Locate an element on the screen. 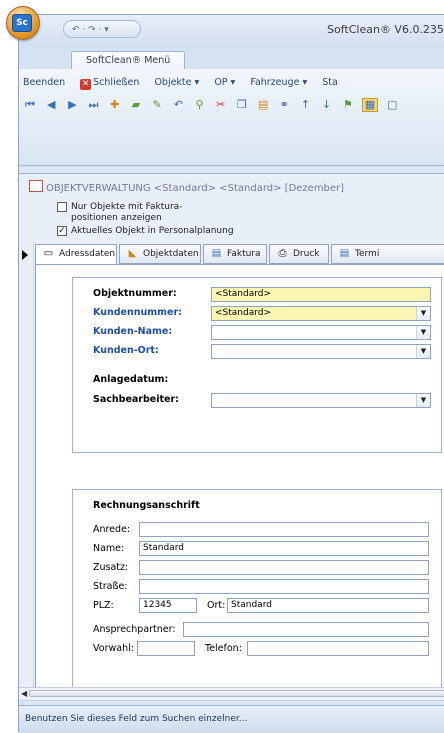  softclean-logo-icon: Sc is located at coordinates (22, 23).